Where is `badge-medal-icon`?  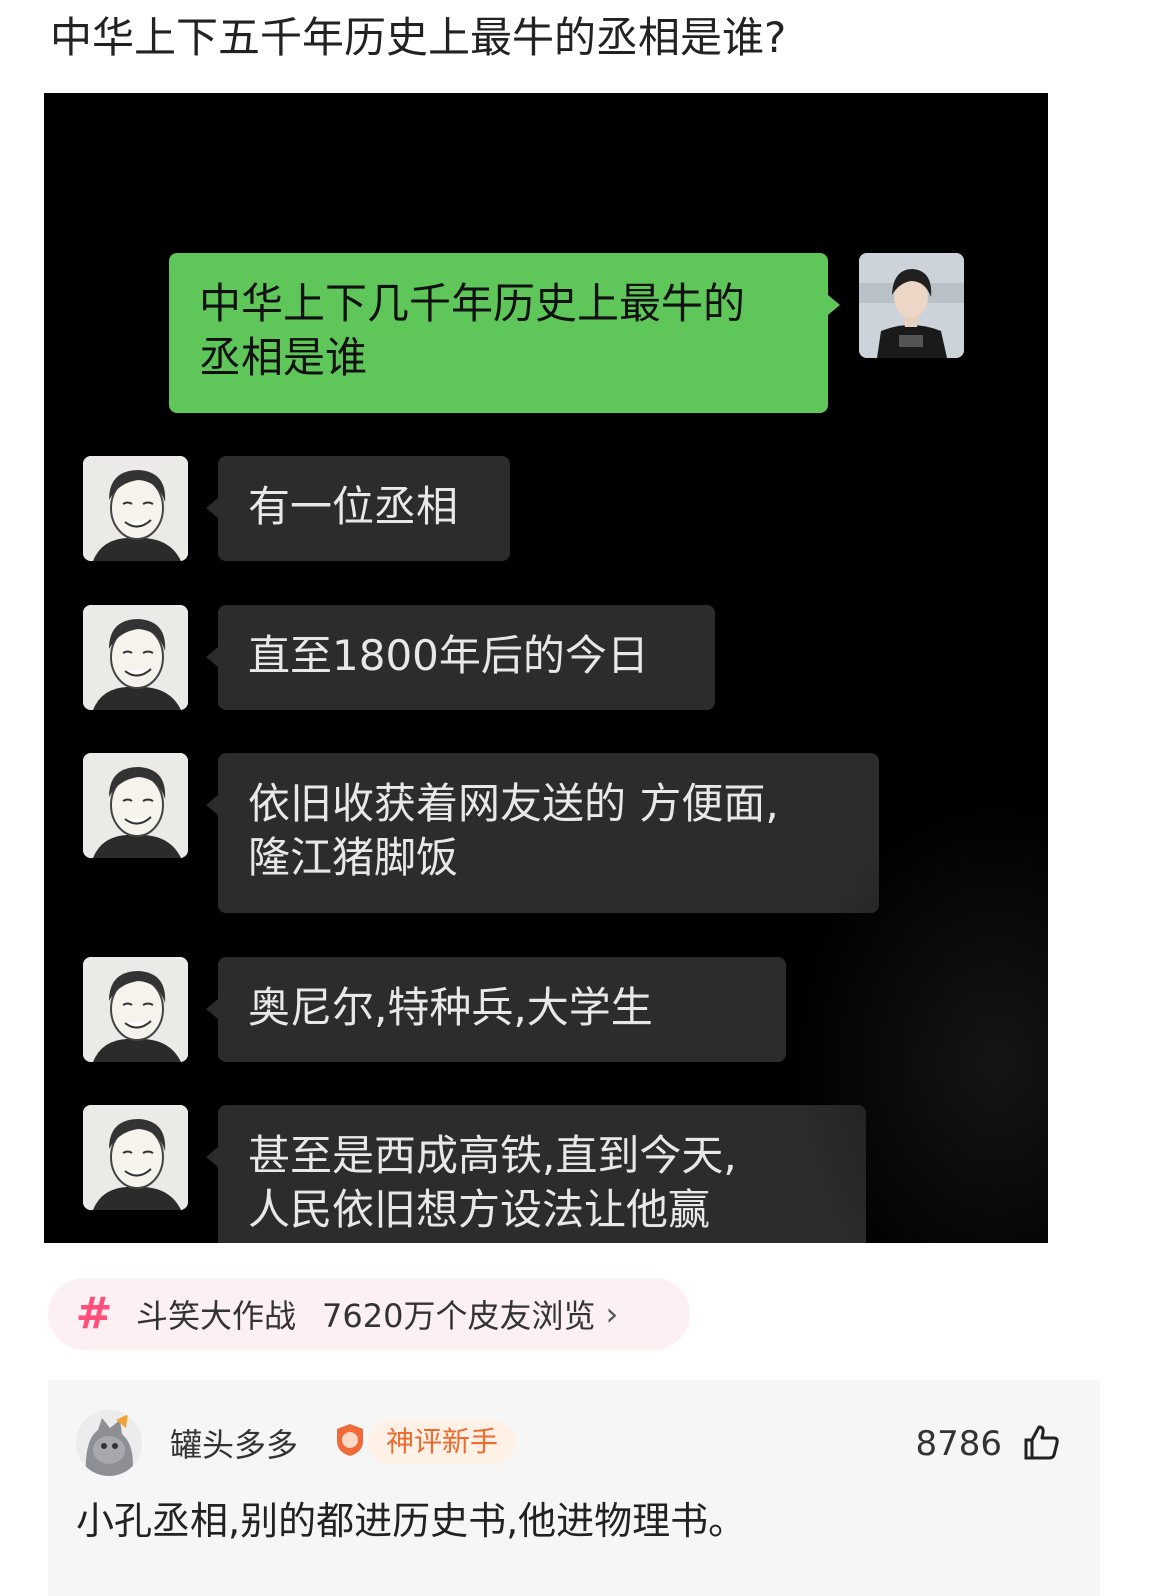
badge-medal-icon is located at coordinates (350, 1440).